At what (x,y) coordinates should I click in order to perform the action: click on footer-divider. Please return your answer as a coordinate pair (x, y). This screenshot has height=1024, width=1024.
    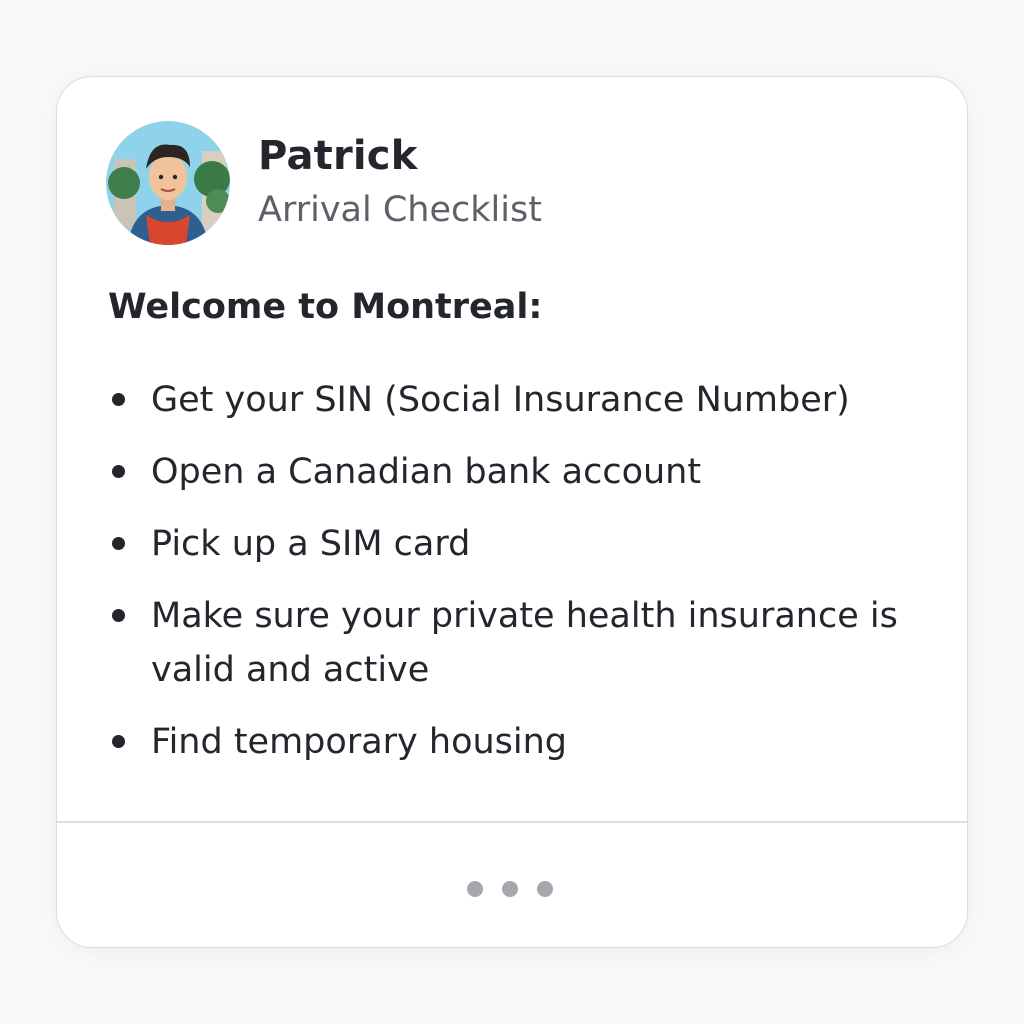
    Looking at the image, I should click on (512, 822).